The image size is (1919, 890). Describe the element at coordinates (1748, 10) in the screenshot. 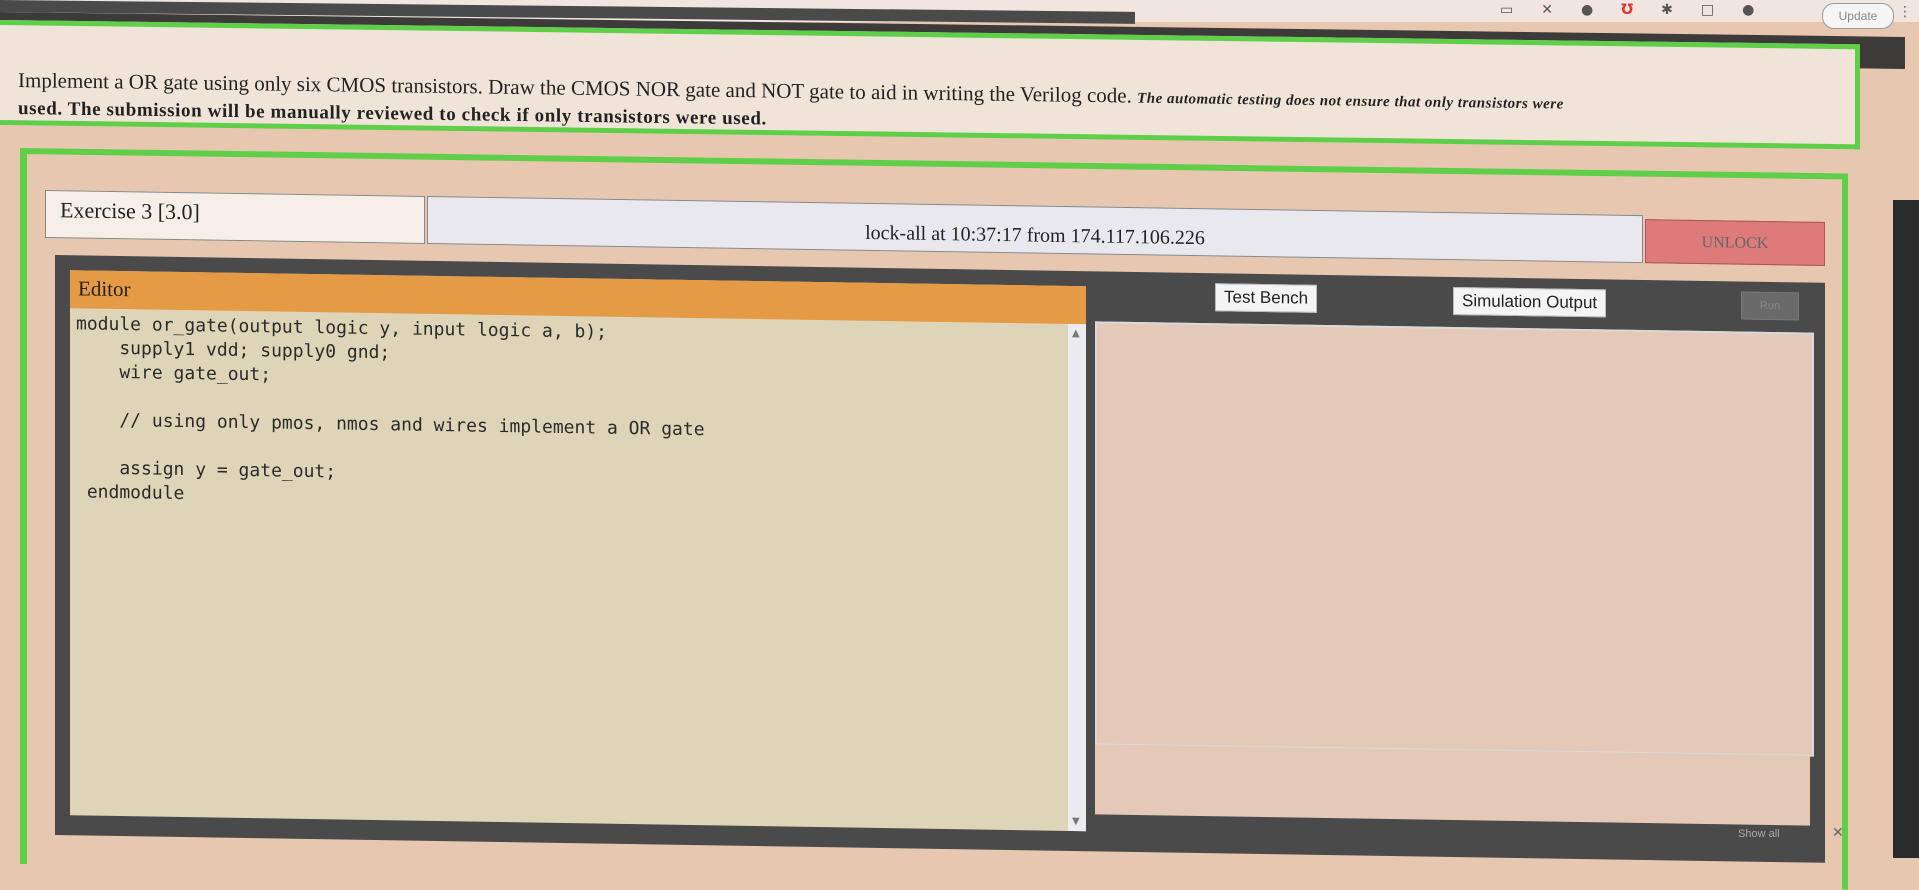

I see `profile-avatar: ●` at that location.